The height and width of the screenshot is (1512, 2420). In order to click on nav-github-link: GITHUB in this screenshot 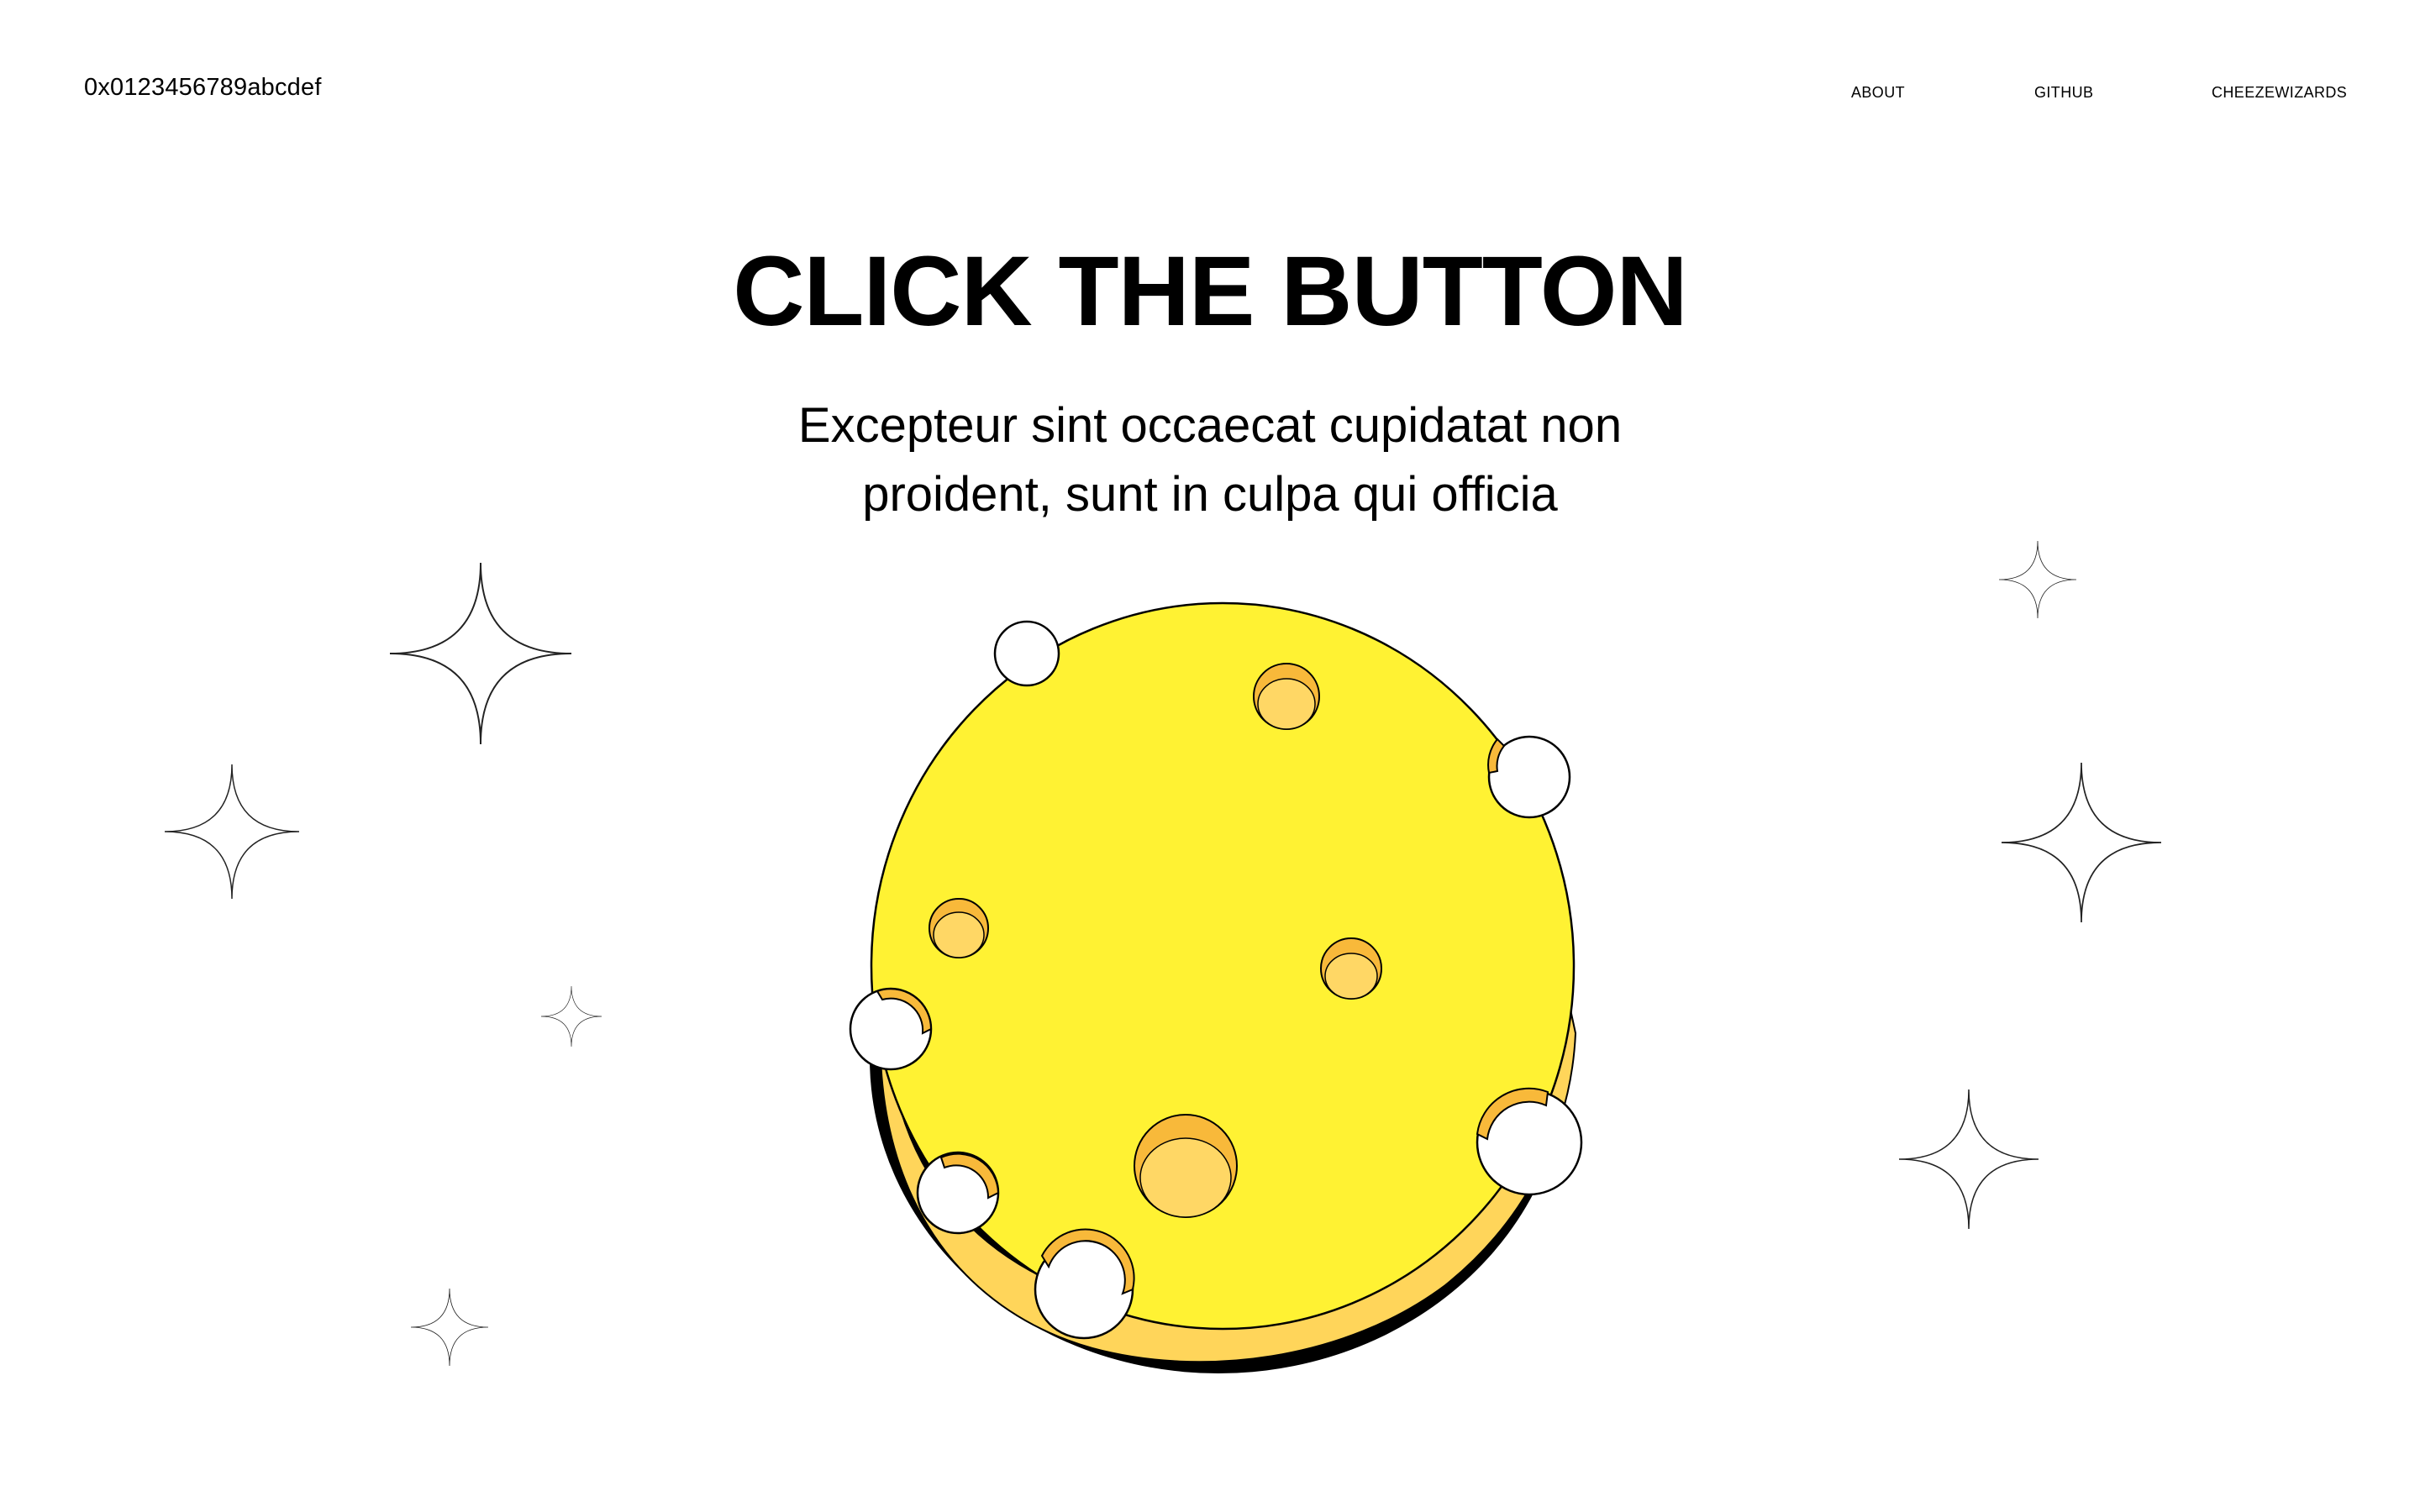, I will do `click(2063, 93)`.